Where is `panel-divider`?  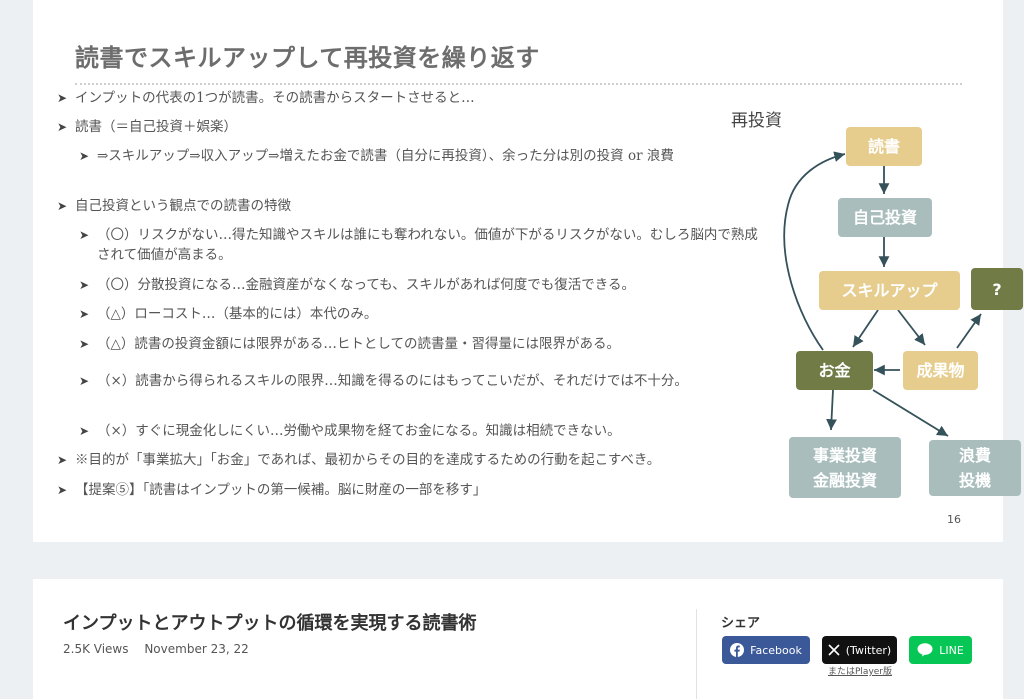
panel-divider is located at coordinates (696, 654).